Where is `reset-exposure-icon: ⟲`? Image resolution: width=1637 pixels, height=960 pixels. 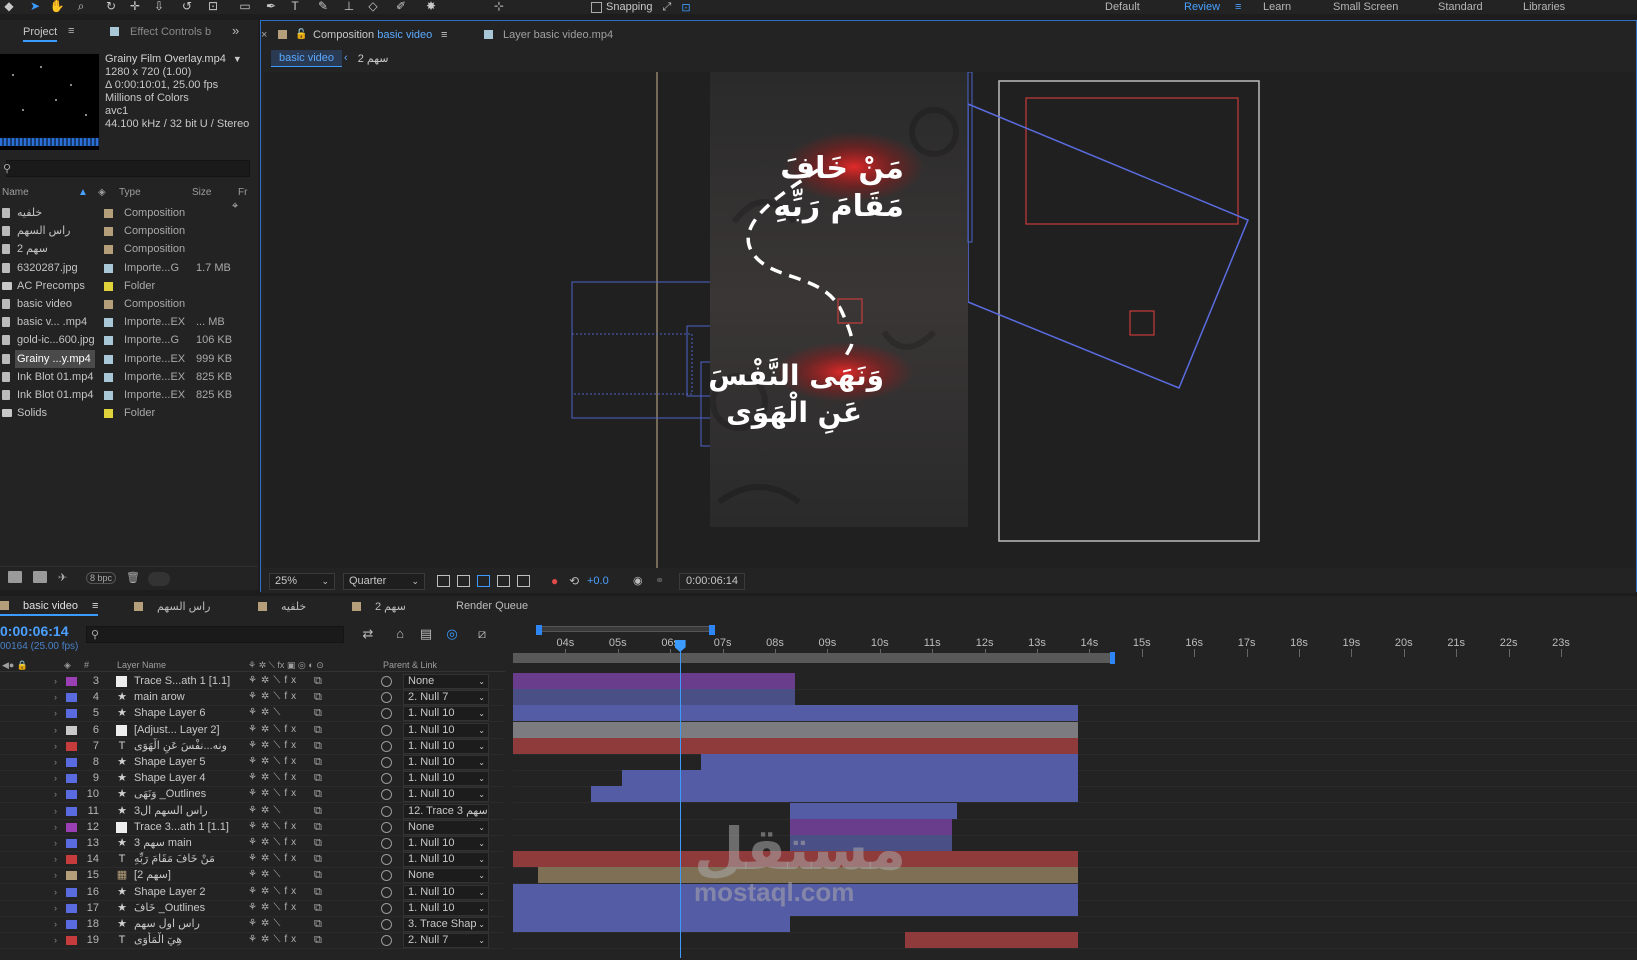 reset-exposure-icon: ⟲ is located at coordinates (574, 581).